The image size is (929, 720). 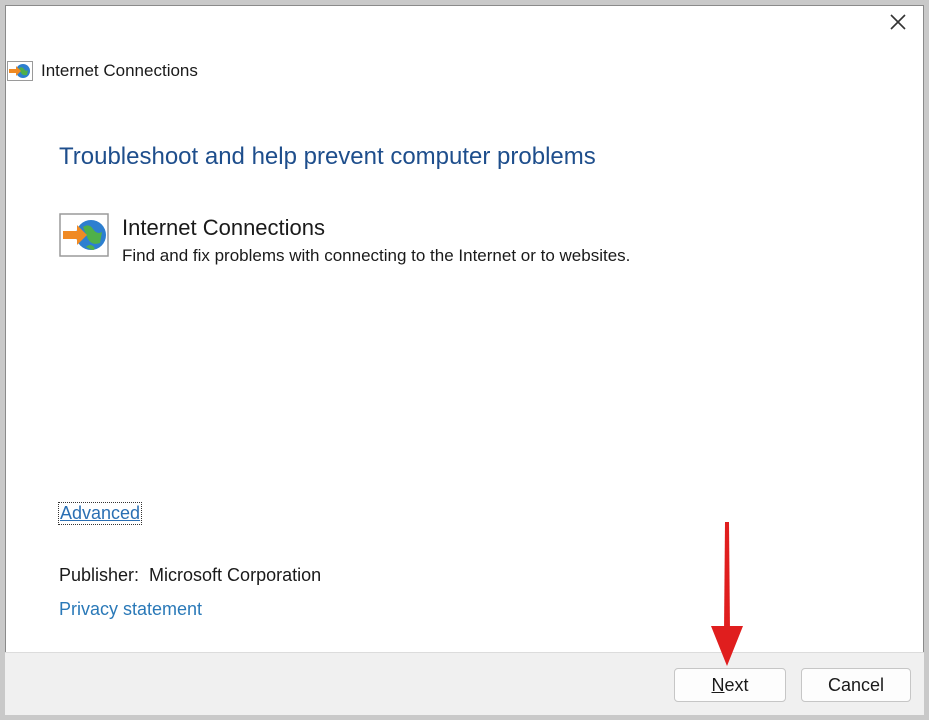 I want to click on publisher-value: Microsoft Corporation, so click(x=235, y=575).